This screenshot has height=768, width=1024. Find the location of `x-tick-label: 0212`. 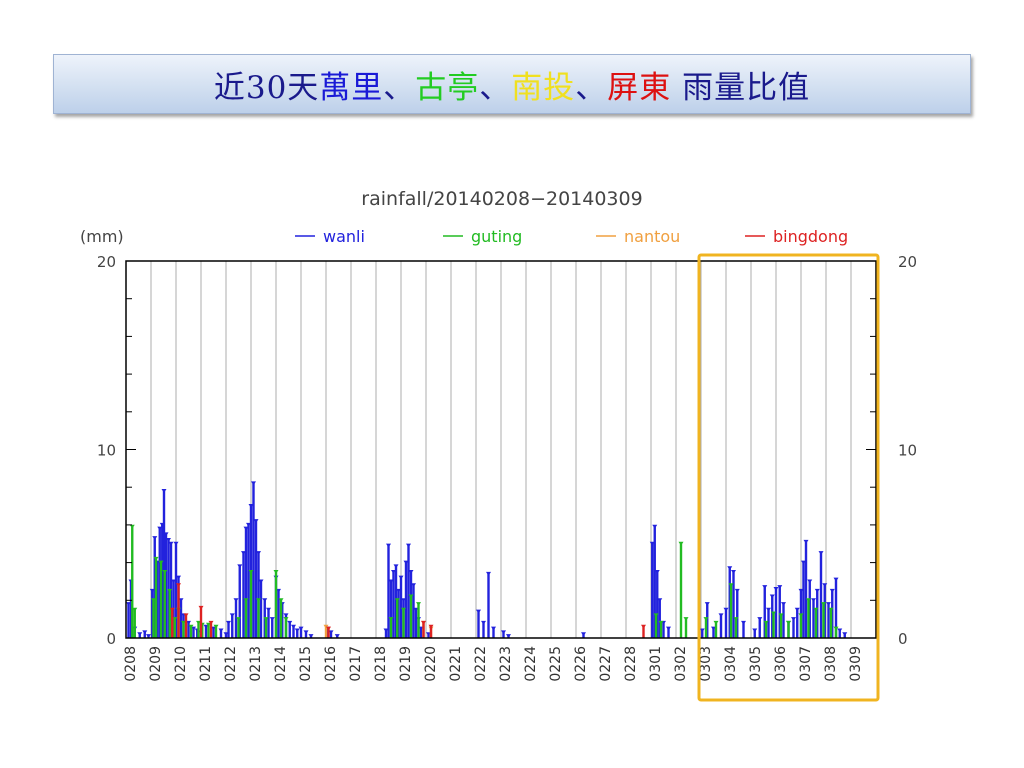

x-tick-label: 0212 is located at coordinates (231, 664).